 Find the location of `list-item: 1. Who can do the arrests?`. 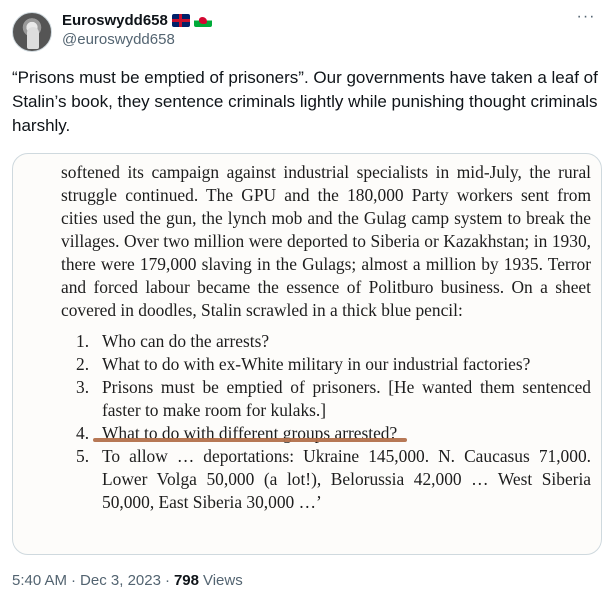

list-item: 1. Who can do the arrests? is located at coordinates (326, 341).